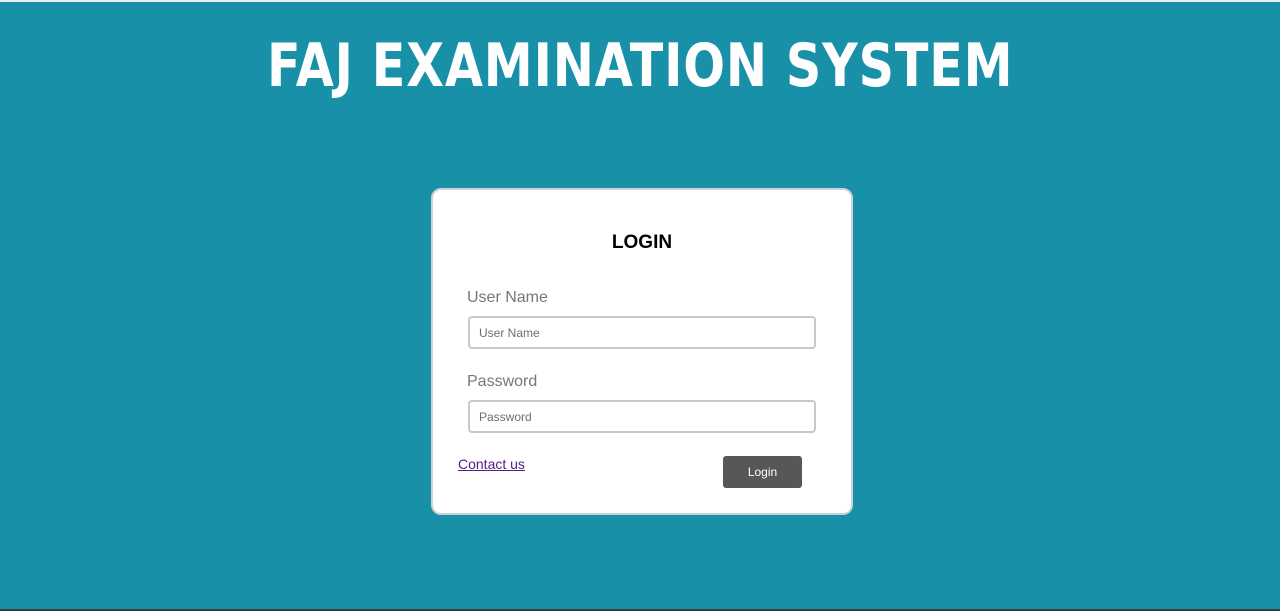 The width and height of the screenshot is (1280, 611). What do you see at coordinates (642, 242) in the screenshot?
I see `login-heading: LOGIN` at bounding box center [642, 242].